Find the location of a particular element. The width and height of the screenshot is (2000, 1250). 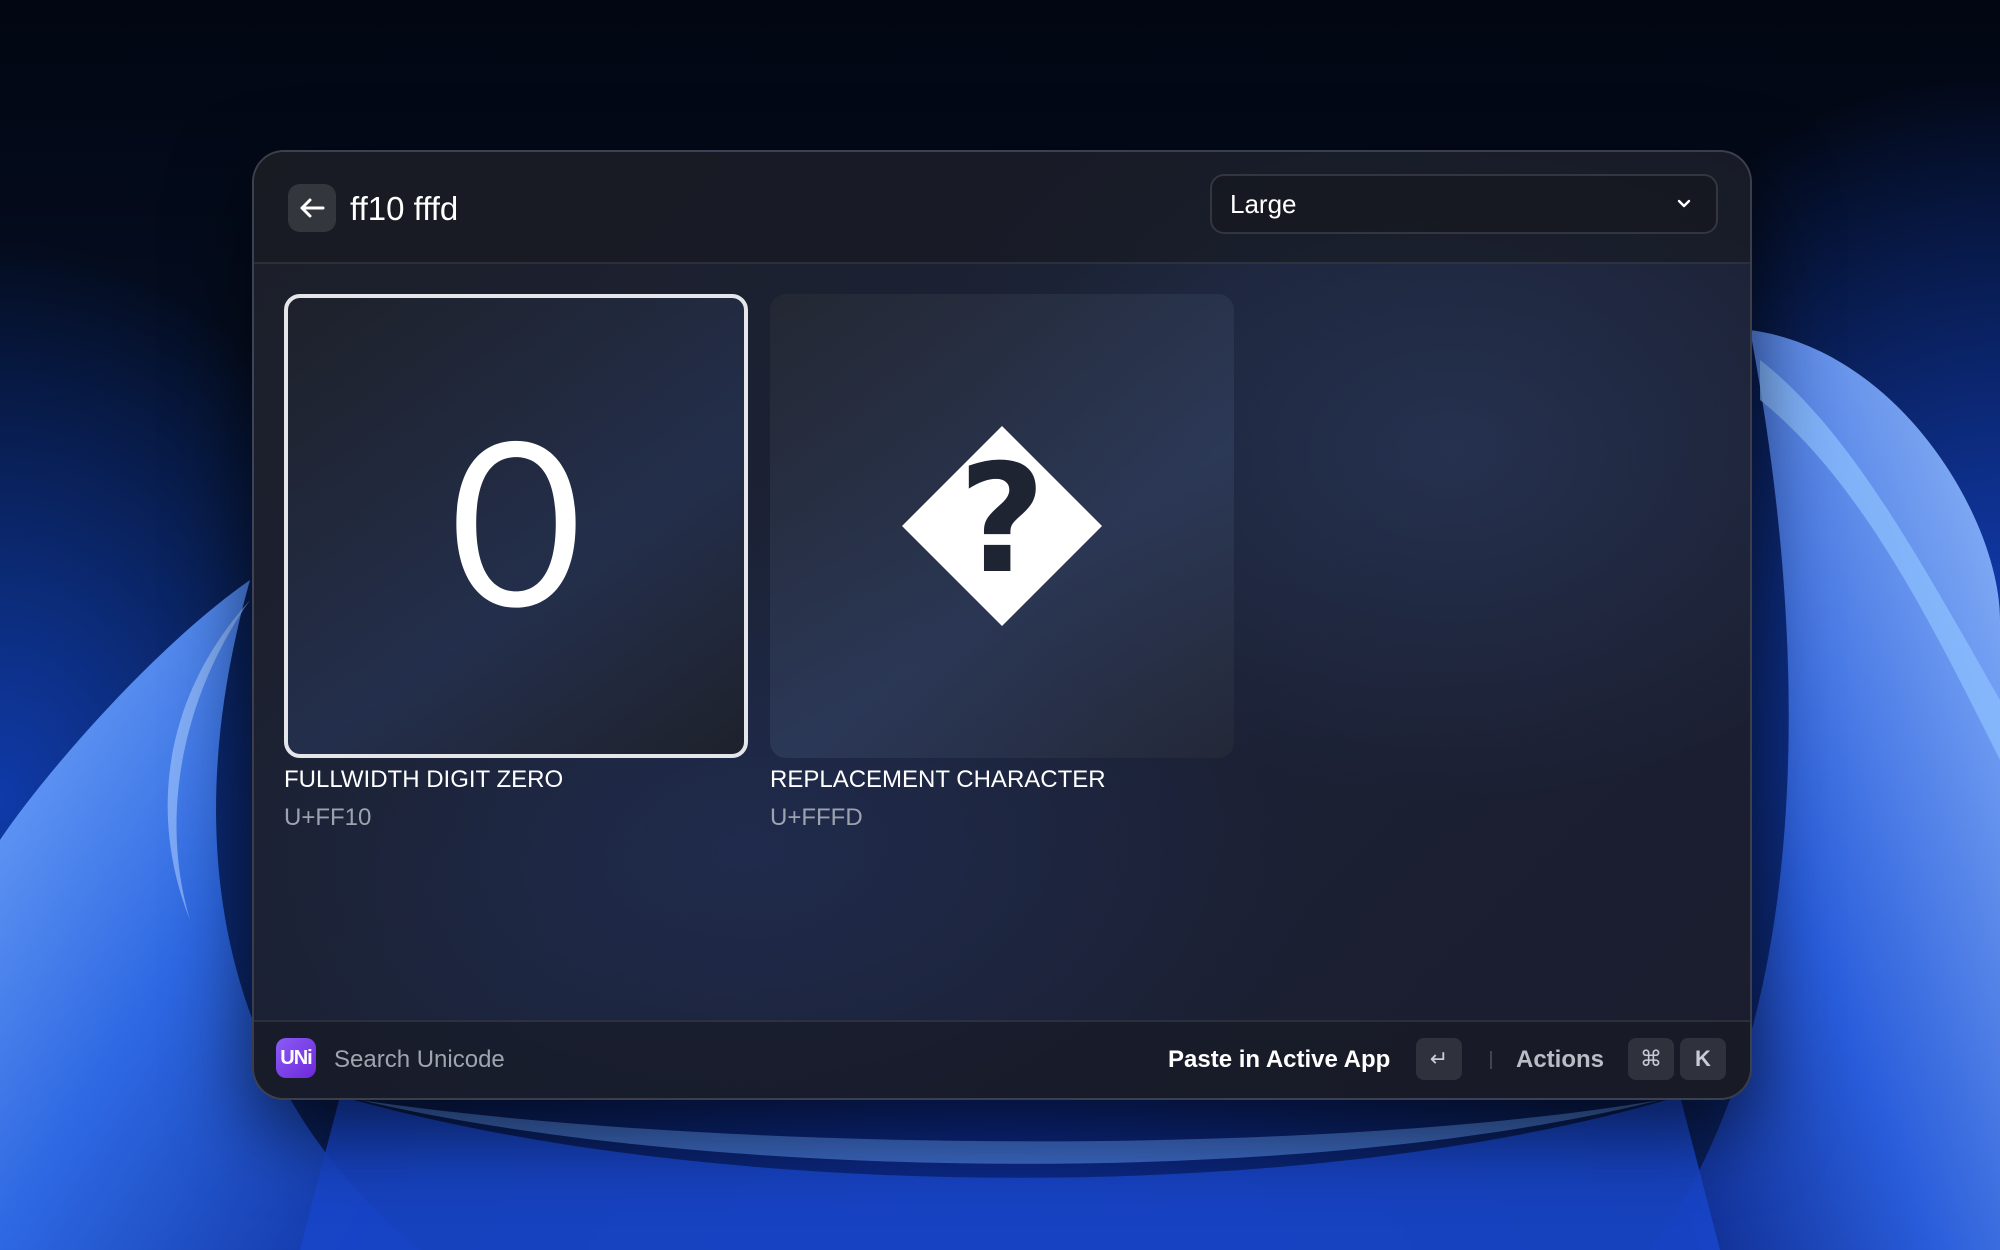

actions-button: Actions is located at coordinates (1560, 1060).